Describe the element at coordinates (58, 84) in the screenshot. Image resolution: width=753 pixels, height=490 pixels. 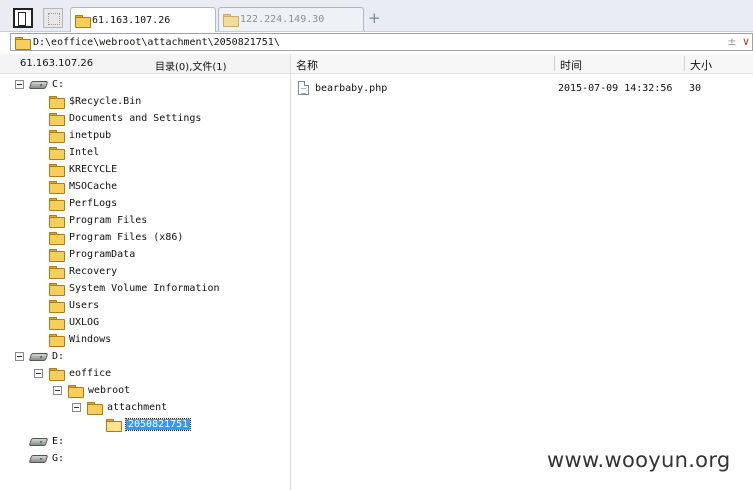
I see `tree-item-label: C:` at that location.